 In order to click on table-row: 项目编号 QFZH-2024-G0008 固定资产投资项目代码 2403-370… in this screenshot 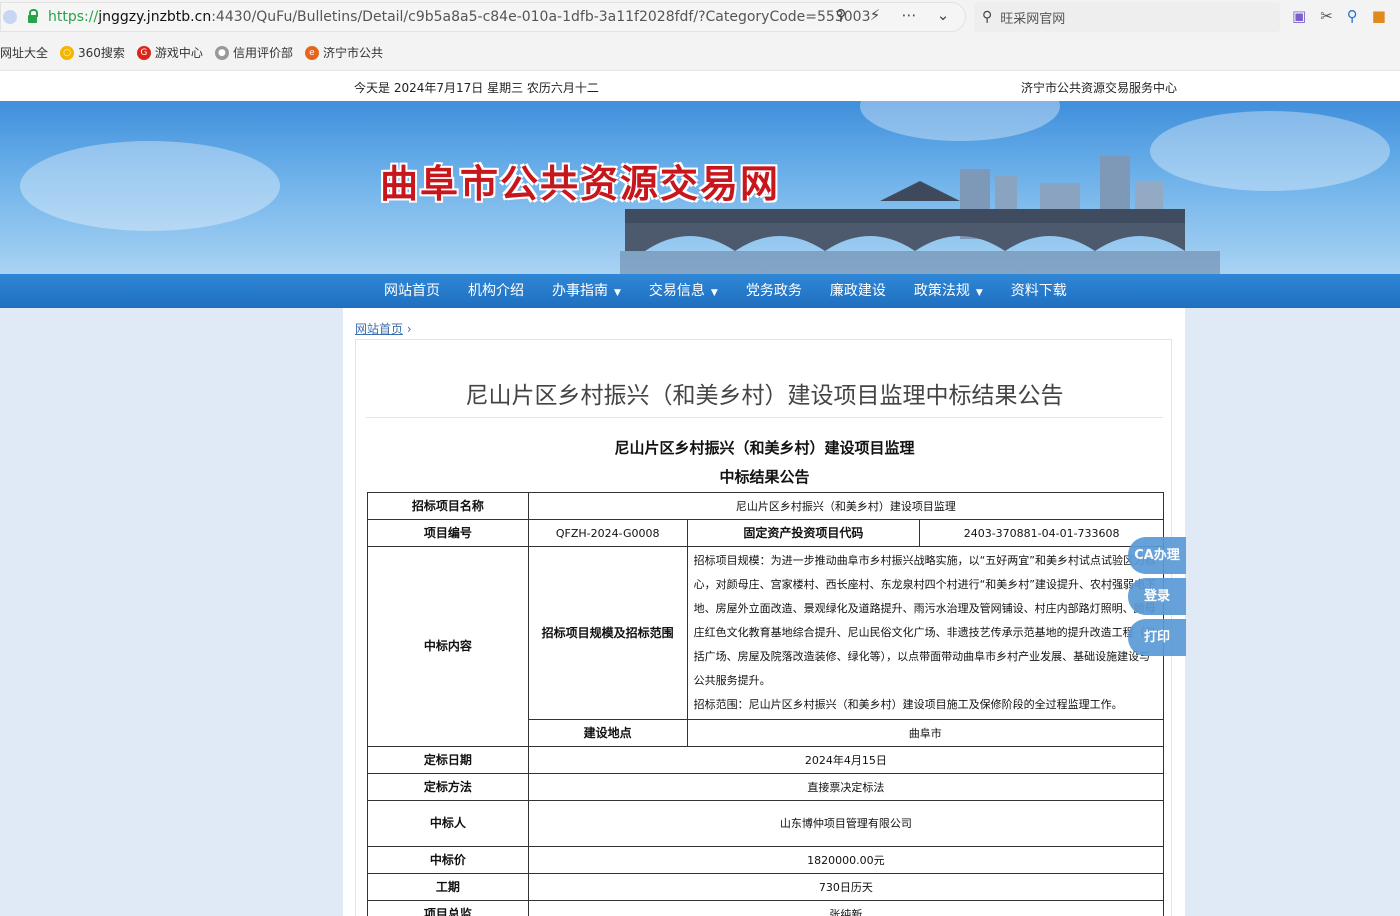, I will do `click(765, 533)`.